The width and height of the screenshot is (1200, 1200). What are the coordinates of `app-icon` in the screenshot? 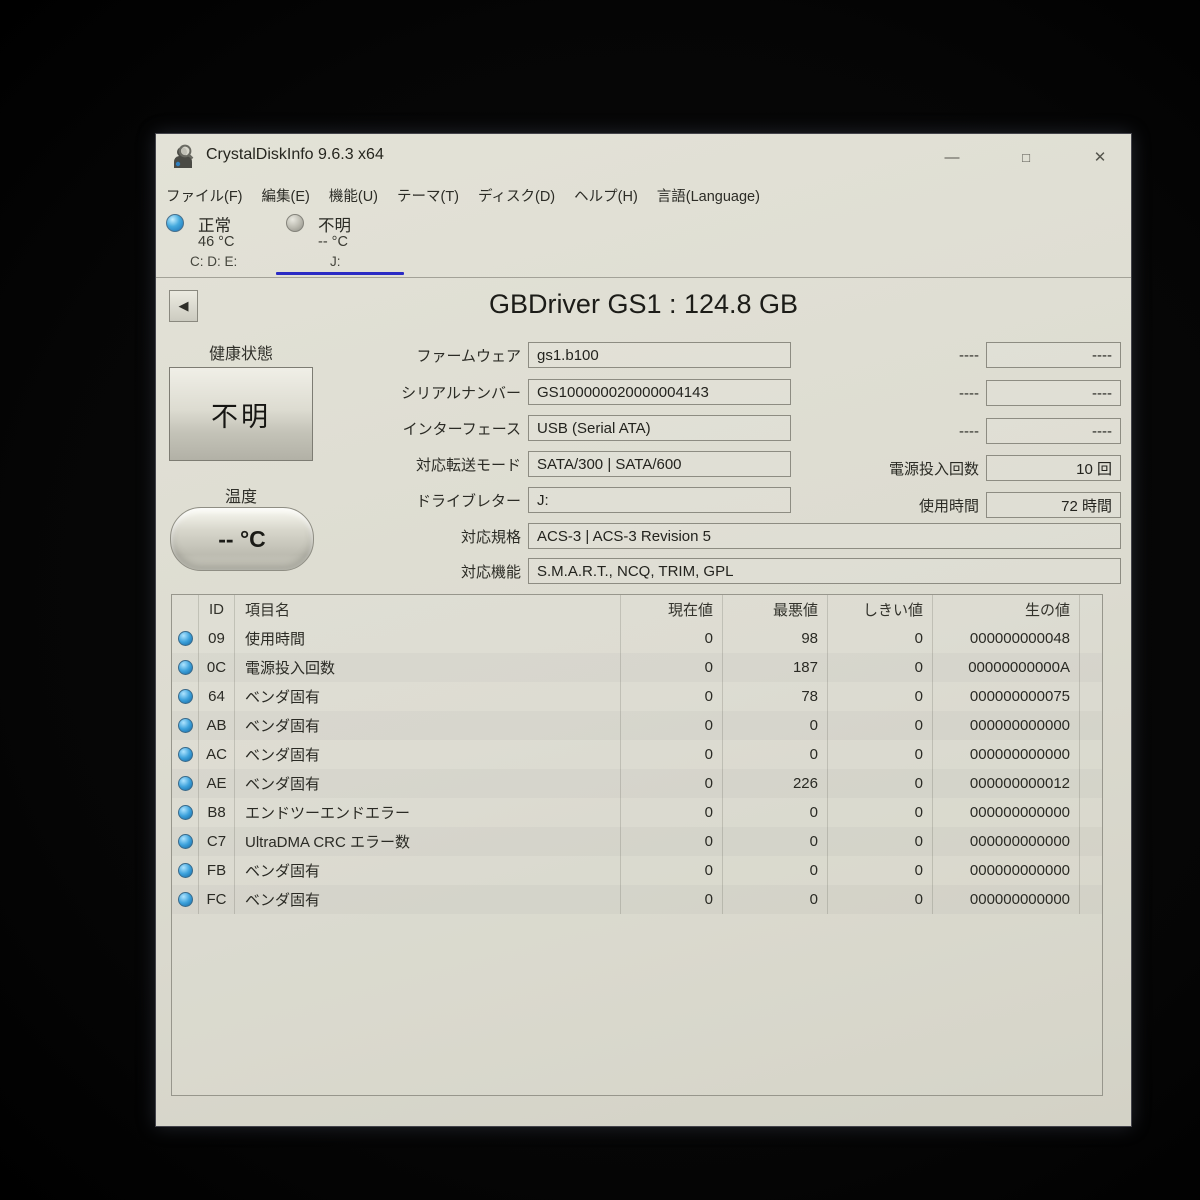 It's located at (184, 156).